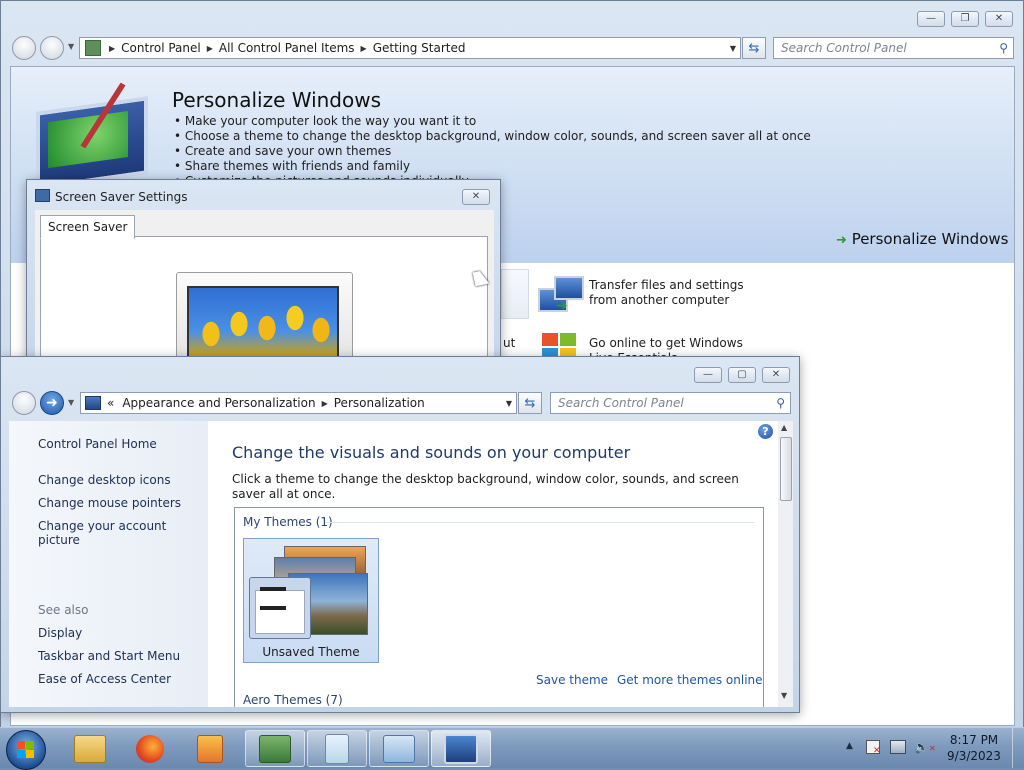 The height and width of the screenshot is (770, 1024). What do you see at coordinates (742, 375) in the screenshot?
I see `maximize-button: ▢` at bounding box center [742, 375].